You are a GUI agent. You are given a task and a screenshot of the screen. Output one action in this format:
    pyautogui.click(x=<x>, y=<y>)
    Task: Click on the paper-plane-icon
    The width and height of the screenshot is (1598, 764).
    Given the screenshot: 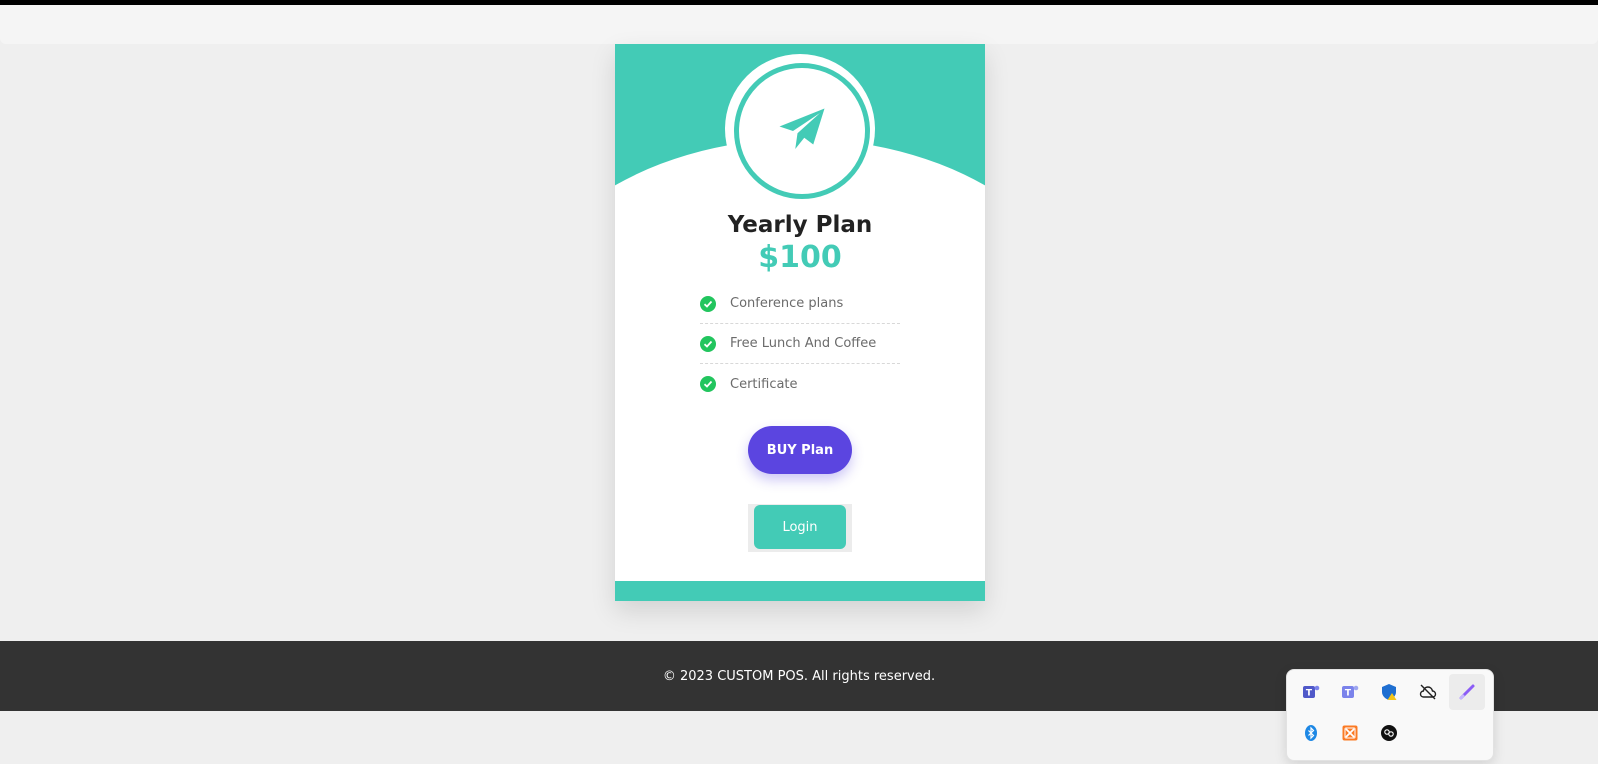 What is the action you would take?
    pyautogui.click(x=802, y=128)
    